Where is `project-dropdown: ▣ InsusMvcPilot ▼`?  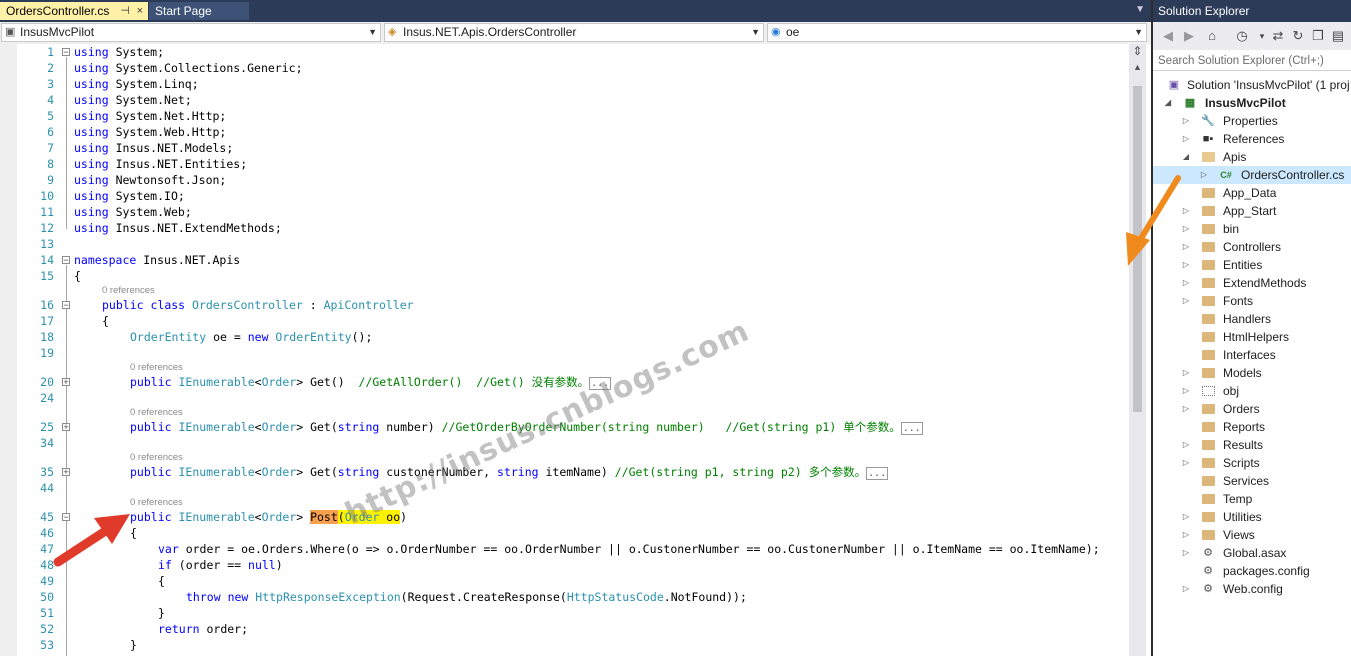 project-dropdown: ▣ InsusMvcPilot ▼ is located at coordinates (191, 32).